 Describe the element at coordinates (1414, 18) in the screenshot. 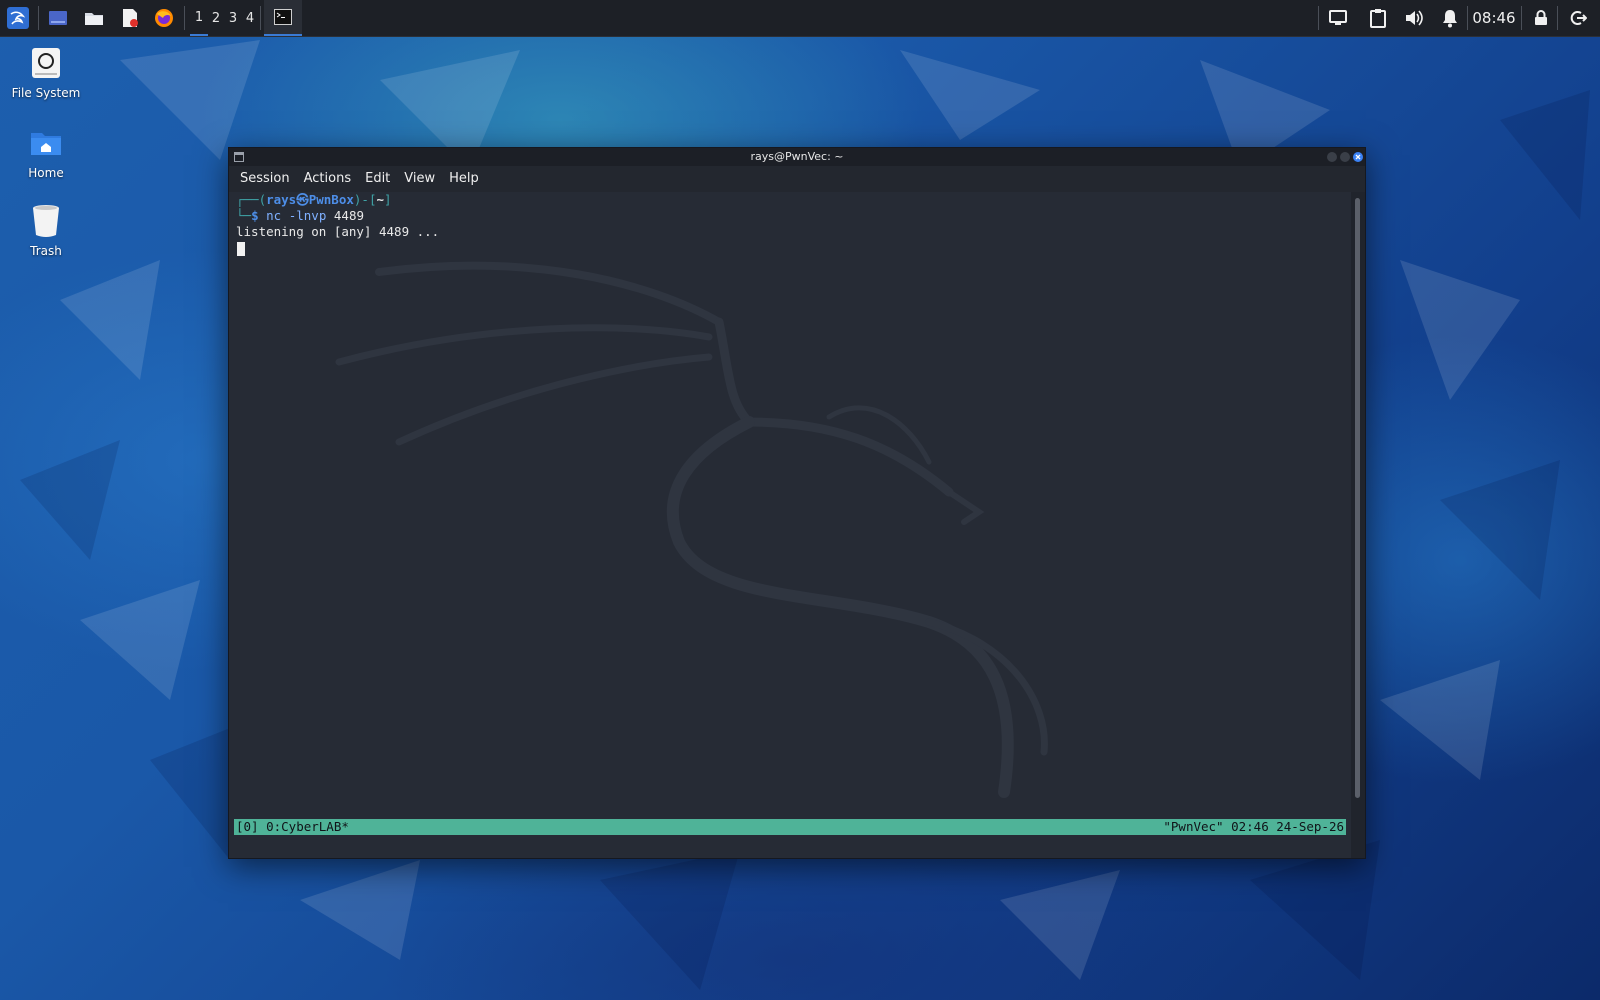

I see `volume-icon` at that location.